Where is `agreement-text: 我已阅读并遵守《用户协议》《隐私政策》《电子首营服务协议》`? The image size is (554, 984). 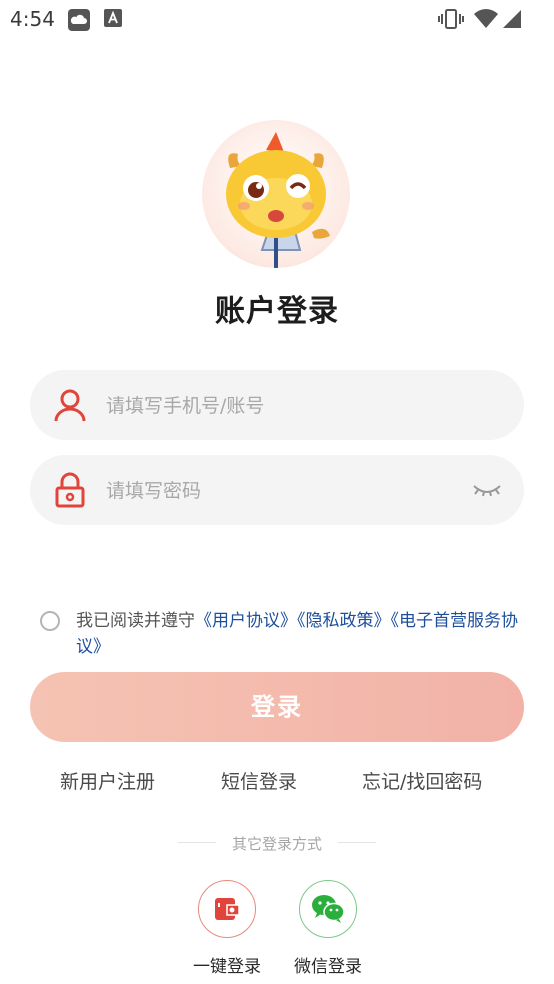
agreement-text: 我已阅读并遵守《用户协议》《隐私政策》《电子首营服务协议》 is located at coordinates (301, 634).